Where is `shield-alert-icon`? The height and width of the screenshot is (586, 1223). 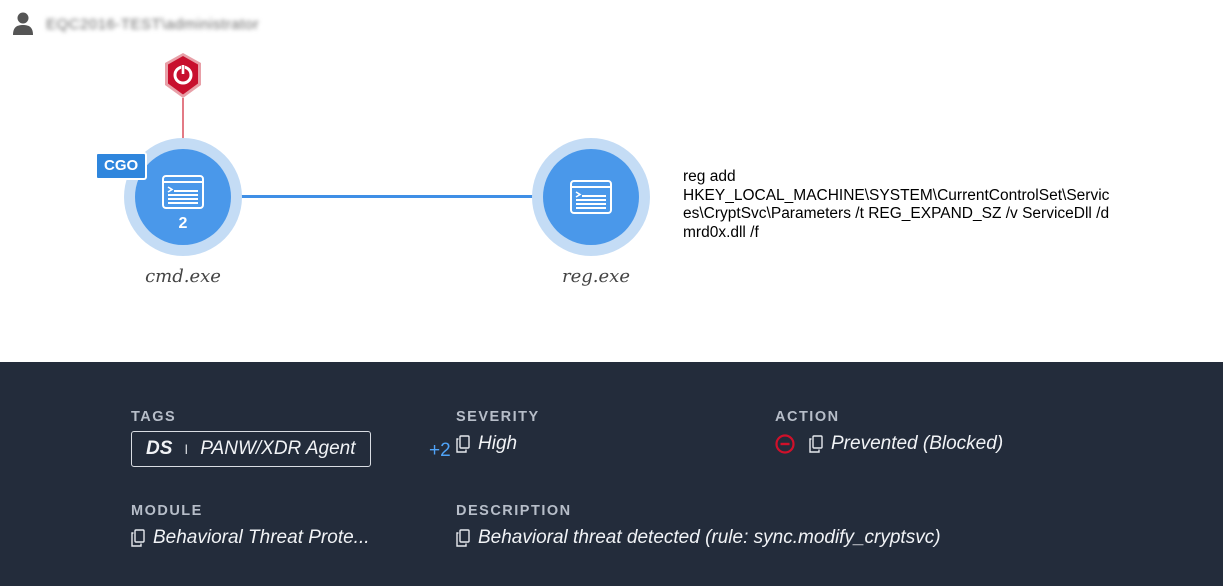 shield-alert-icon is located at coordinates (183, 76).